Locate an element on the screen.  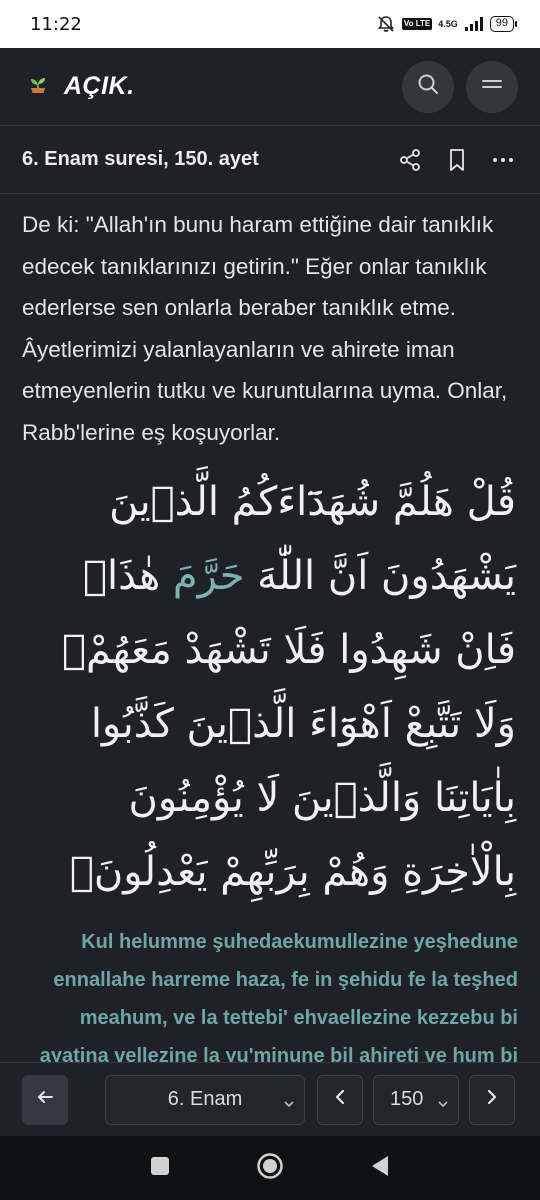
arrow-left-icon is located at coordinates (45, 1100).